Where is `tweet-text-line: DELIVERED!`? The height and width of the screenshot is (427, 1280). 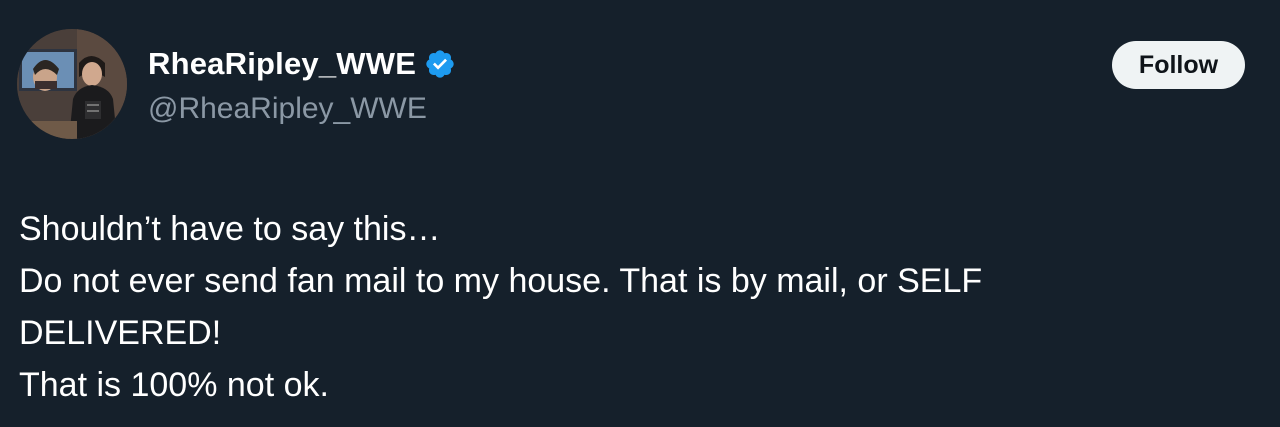
tweet-text-line: DELIVERED! is located at coordinates (120, 333).